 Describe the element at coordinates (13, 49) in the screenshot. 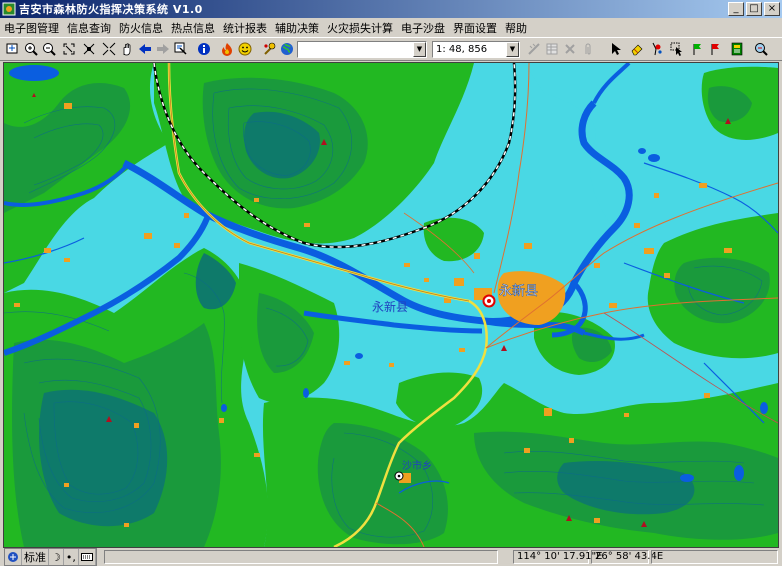

I see `layer-icon` at that location.